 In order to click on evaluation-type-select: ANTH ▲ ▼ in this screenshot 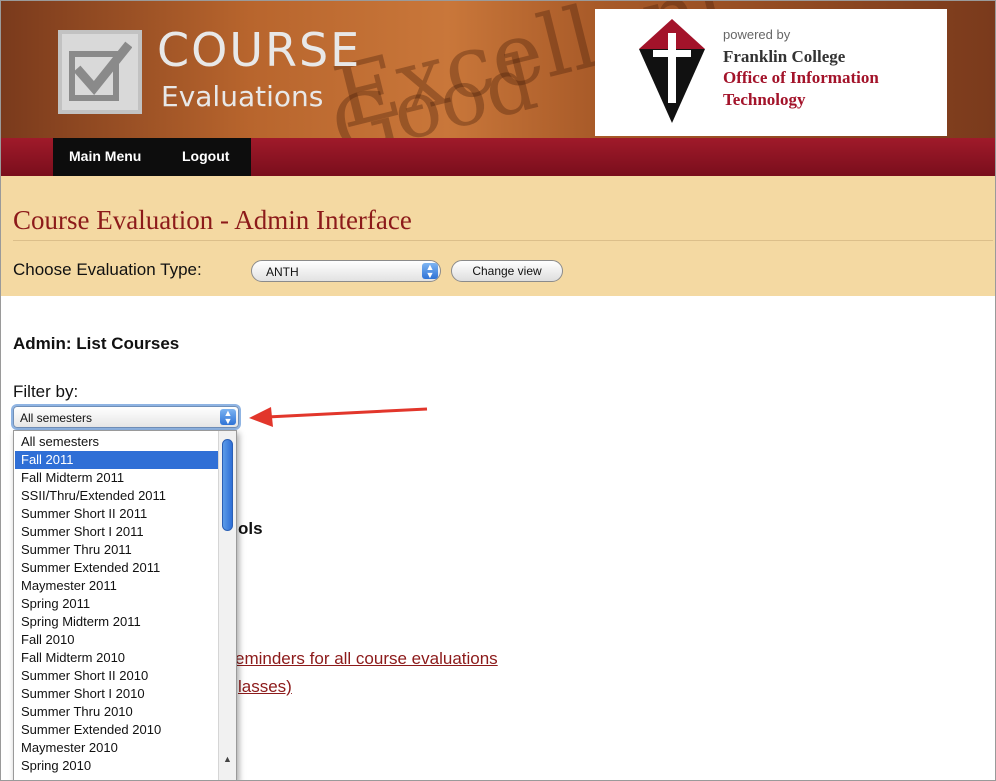, I will do `click(346, 271)`.